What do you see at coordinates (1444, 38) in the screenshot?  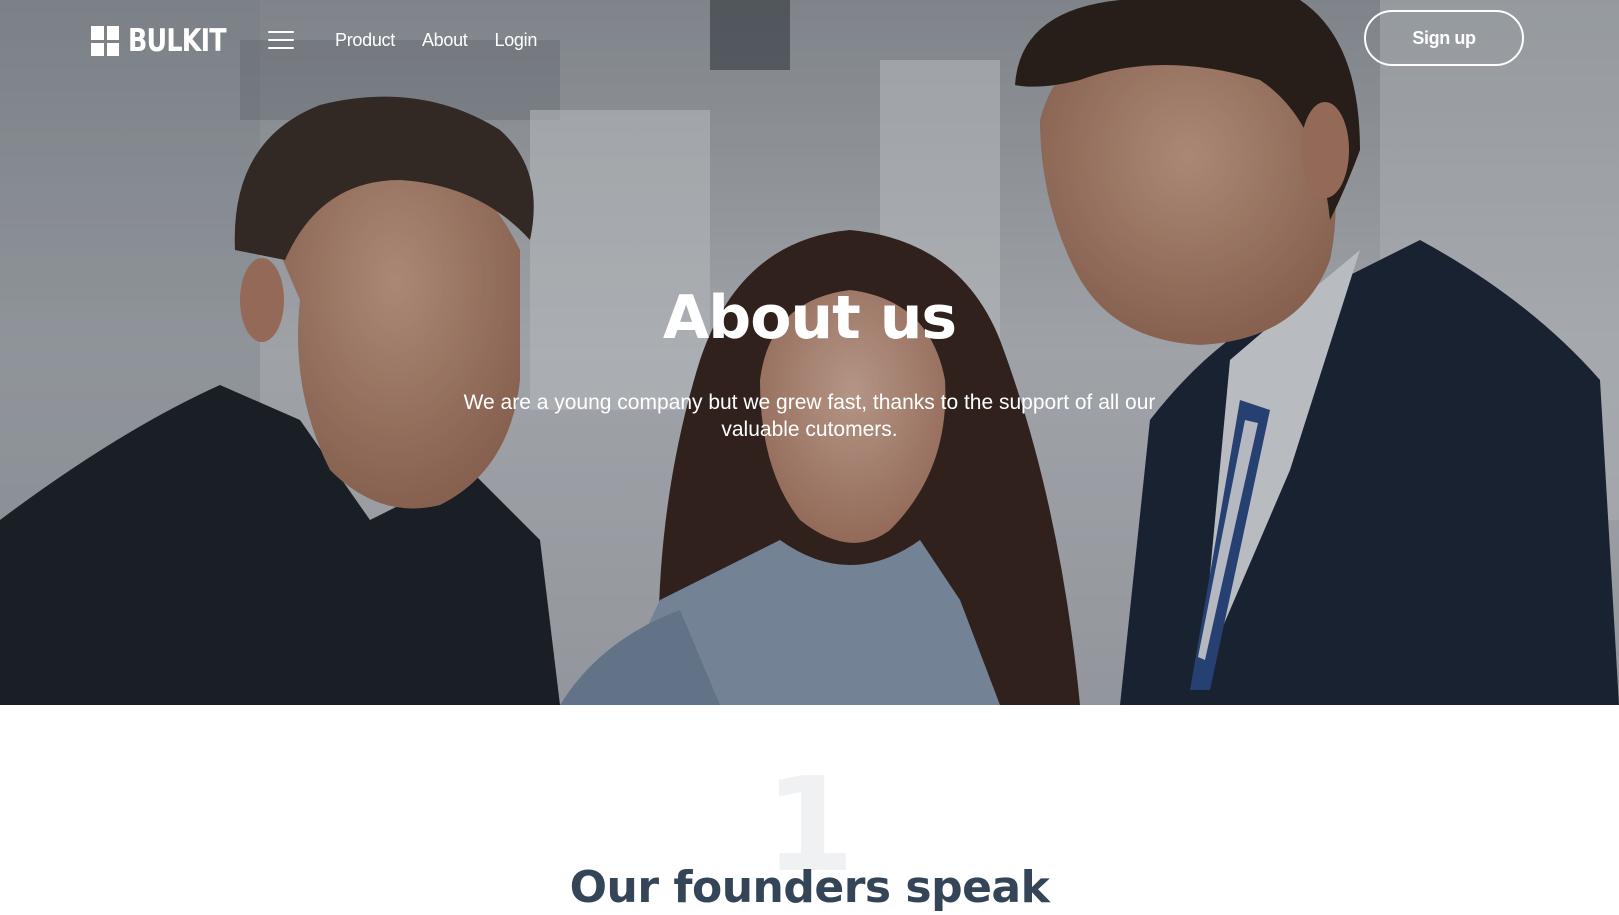 I see `signup-button: Sign up` at bounding box center [1444, 38].